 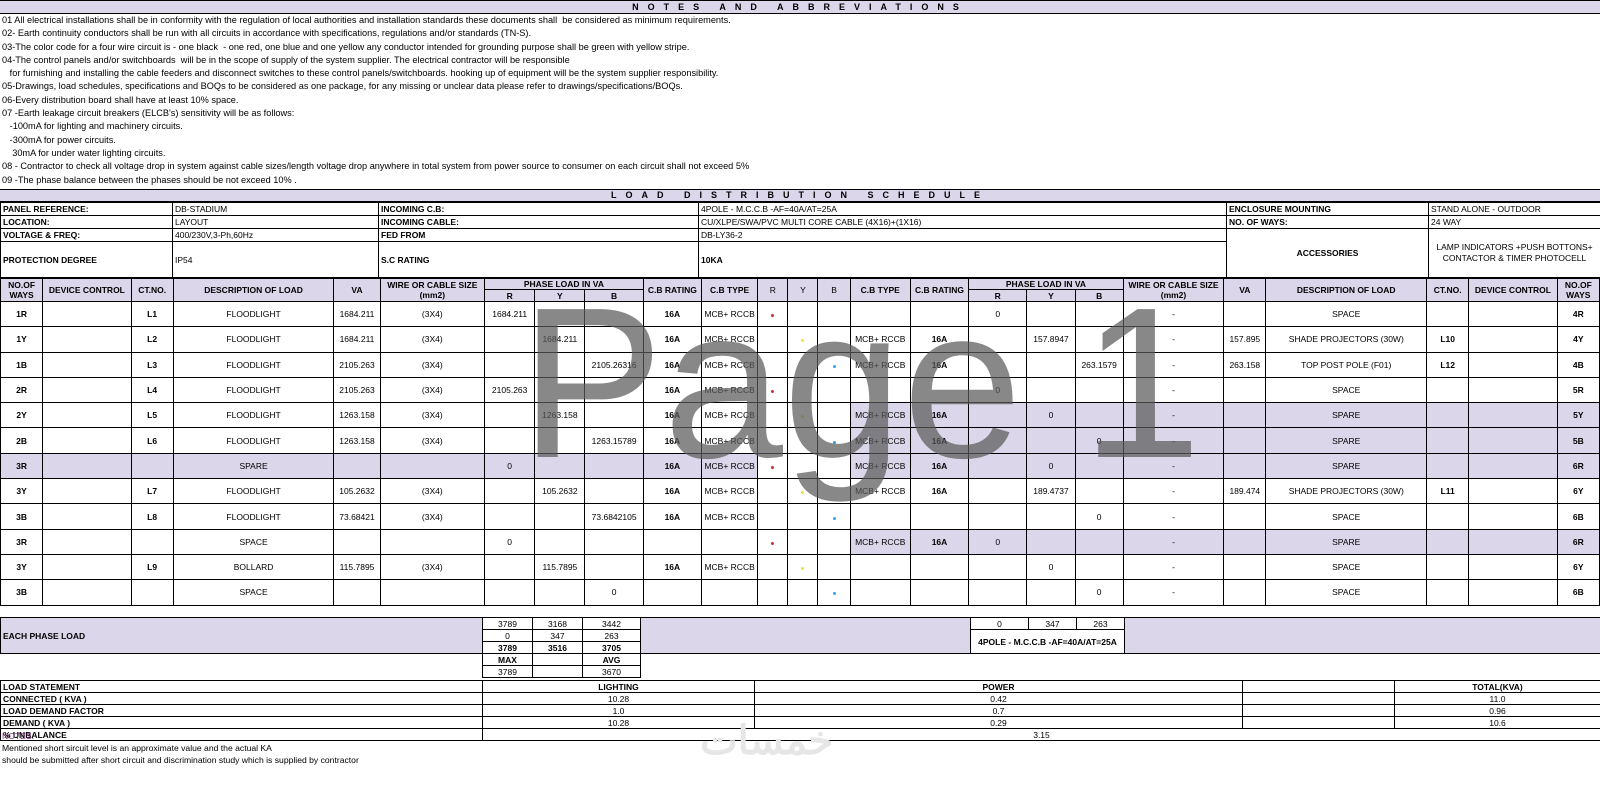 I want to click on phase-y-value-right: 189.4737, so click(x=1051, y=491).